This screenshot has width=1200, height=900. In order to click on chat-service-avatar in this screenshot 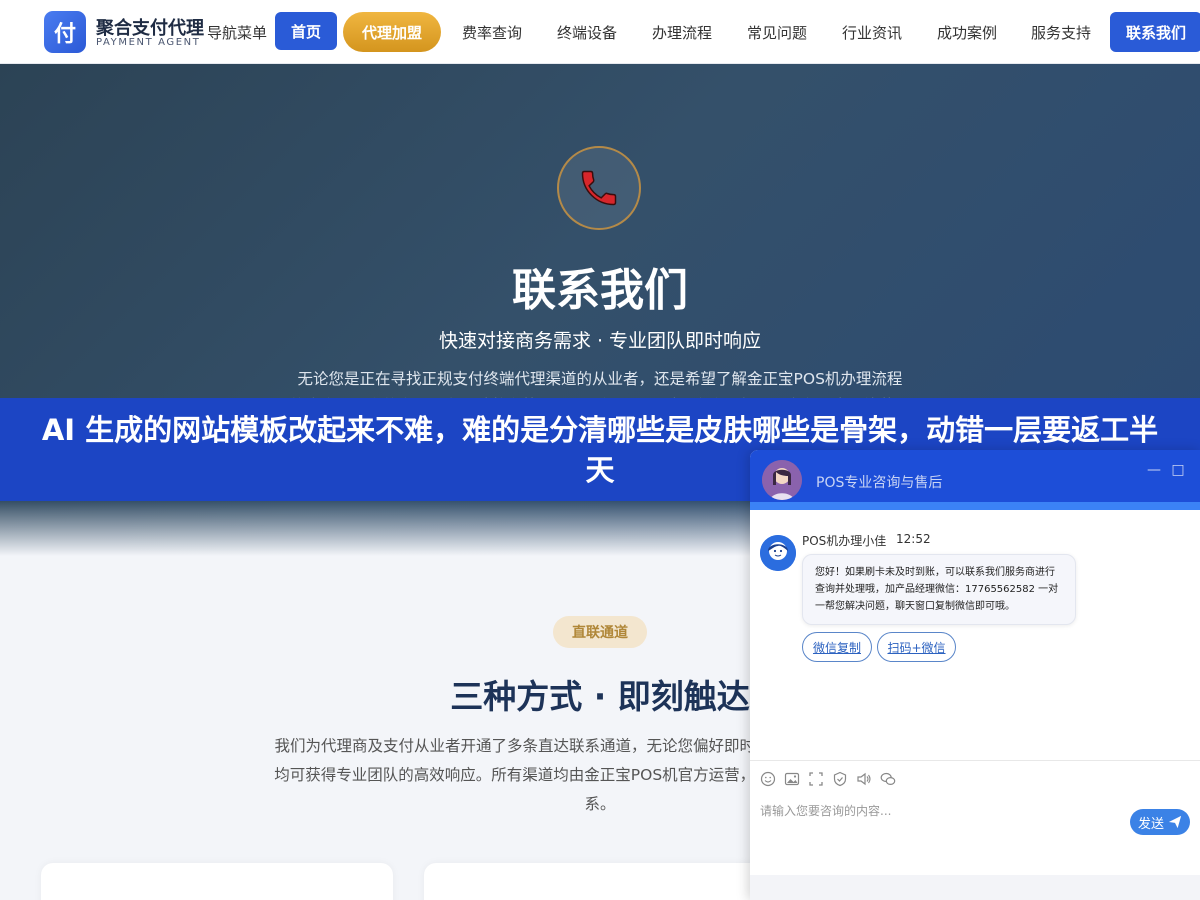, I will do `click(782, 480)`.